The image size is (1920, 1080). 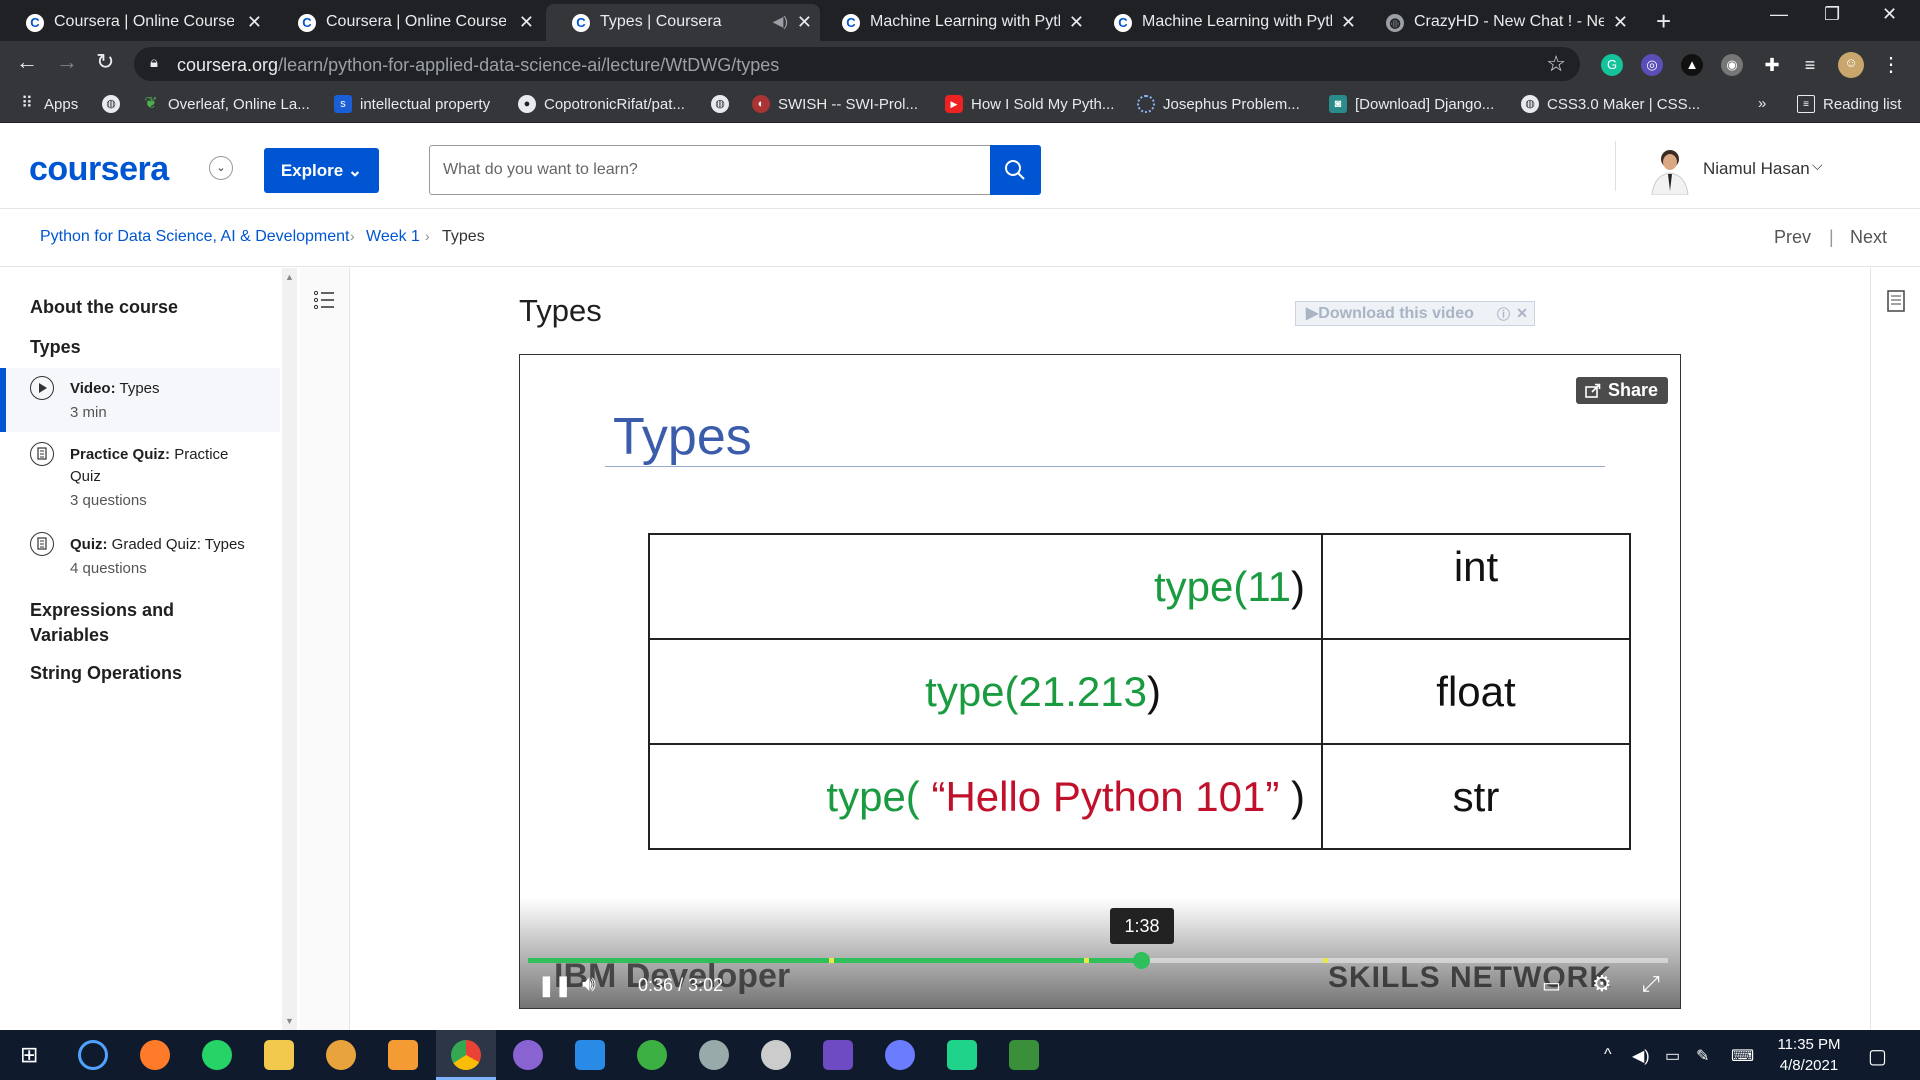 I want to click on bookmark-item: ⠿ Apps, so click(x=48, y=104).